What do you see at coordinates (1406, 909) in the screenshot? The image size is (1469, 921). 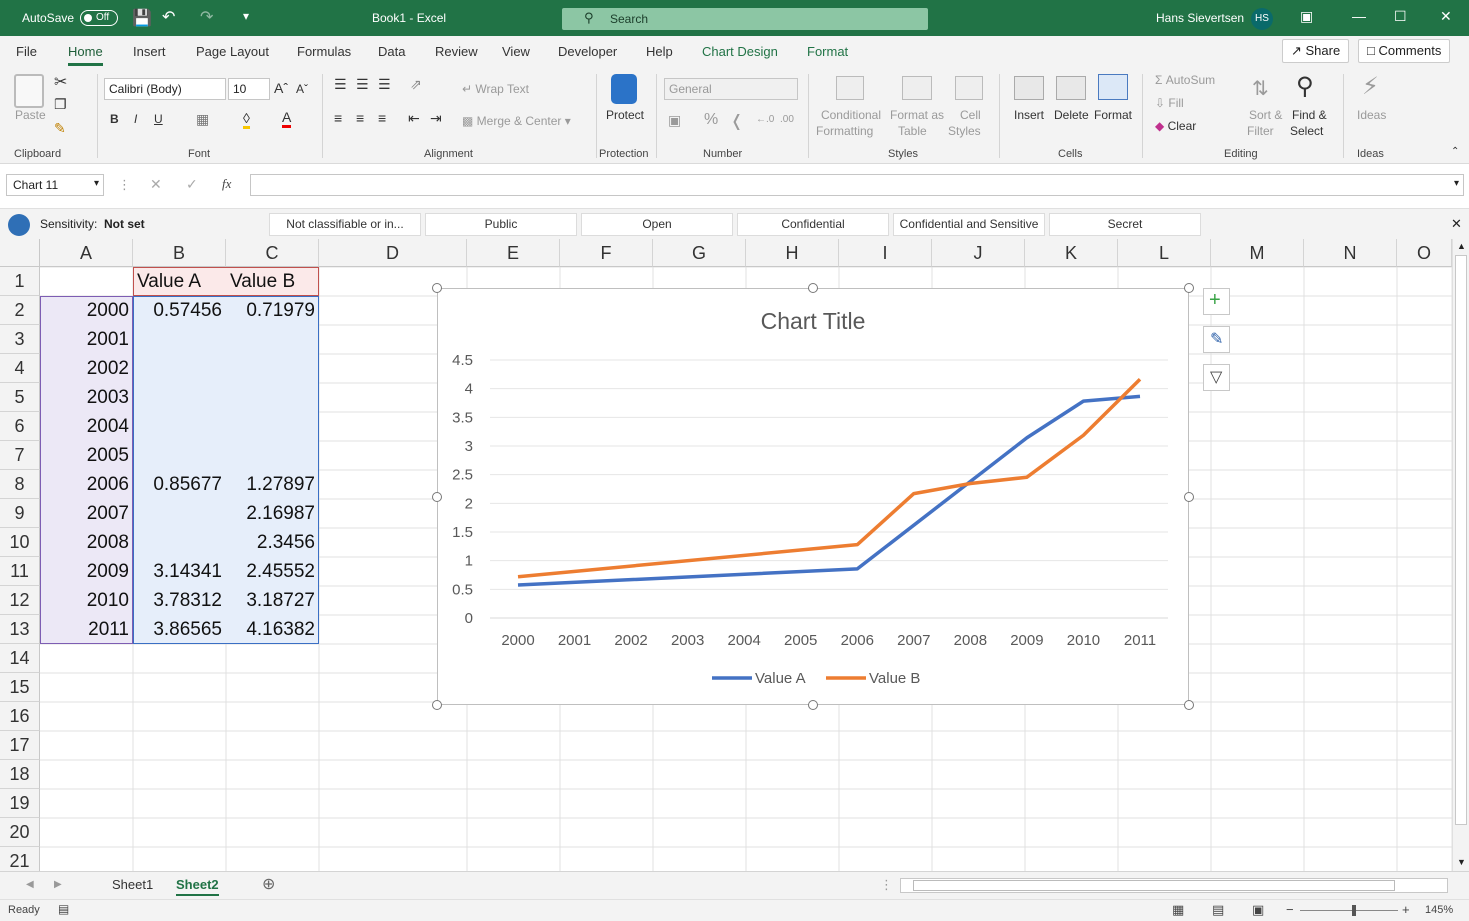 I see `zoom-in-icon: +` at bounding box center [1406, 909].